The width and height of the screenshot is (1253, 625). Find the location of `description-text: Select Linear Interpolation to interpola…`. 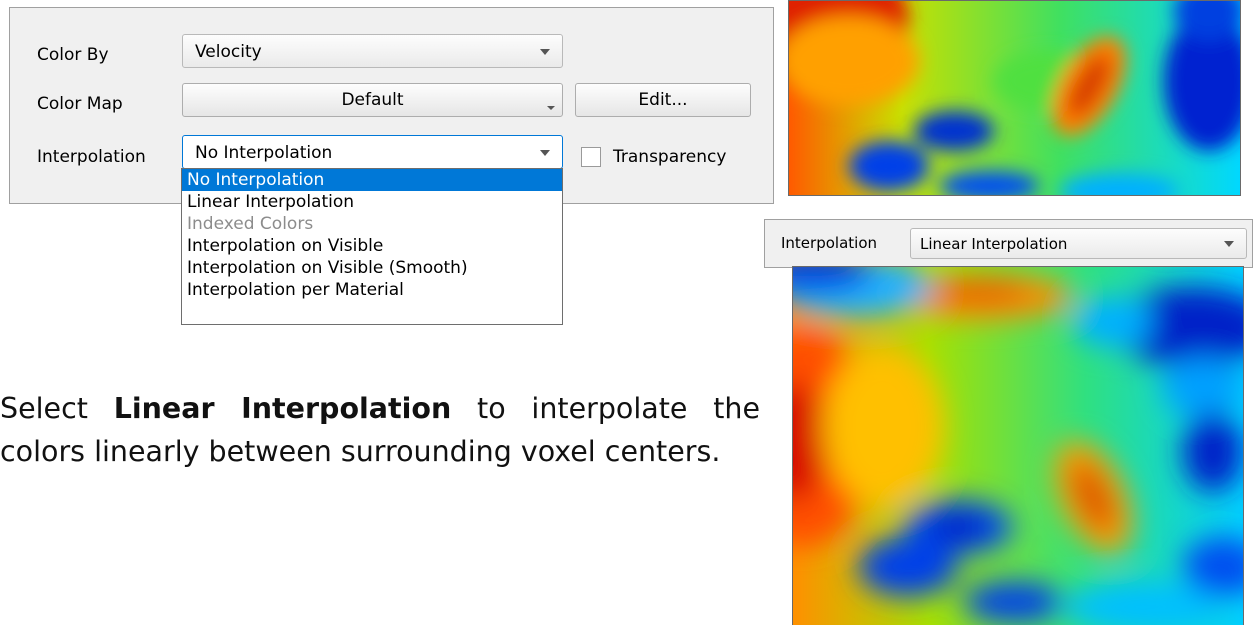

description-text: Select Linear Interpolation to interpola… is located at coordinates (380, 430).